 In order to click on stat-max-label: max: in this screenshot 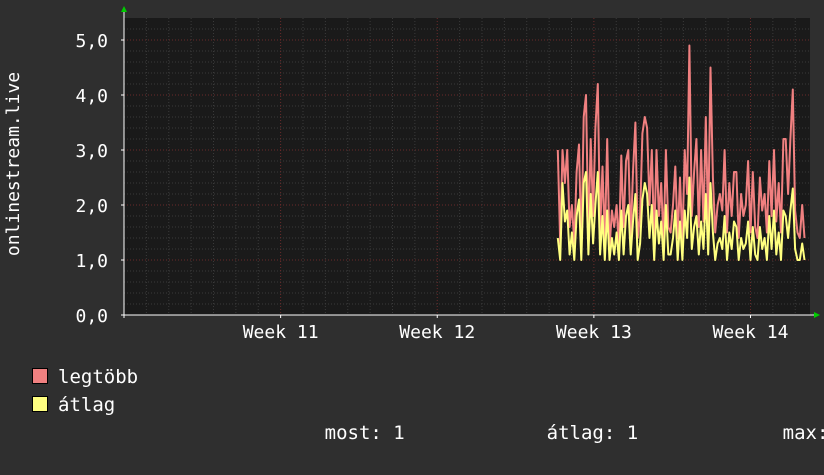, I will do `click(803, 433)`.